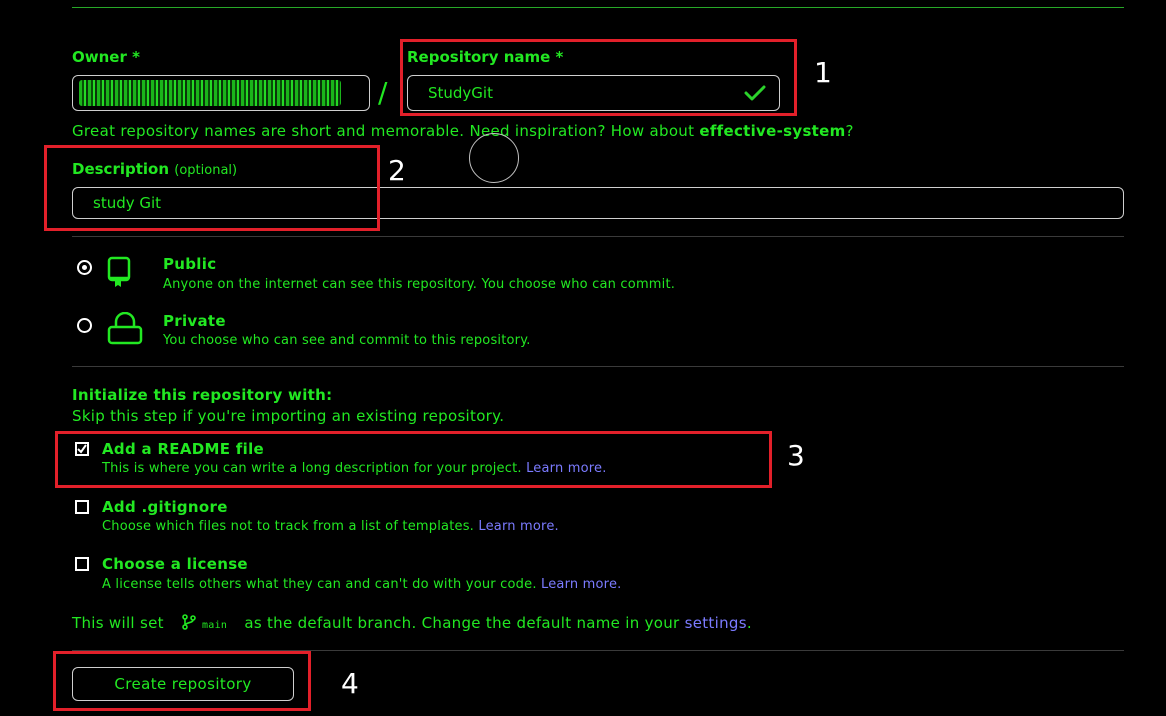 Image resolution: width=1166 pixels, height=716 pixels. I want to click on license-title: Choose a license, so click(175, 564).